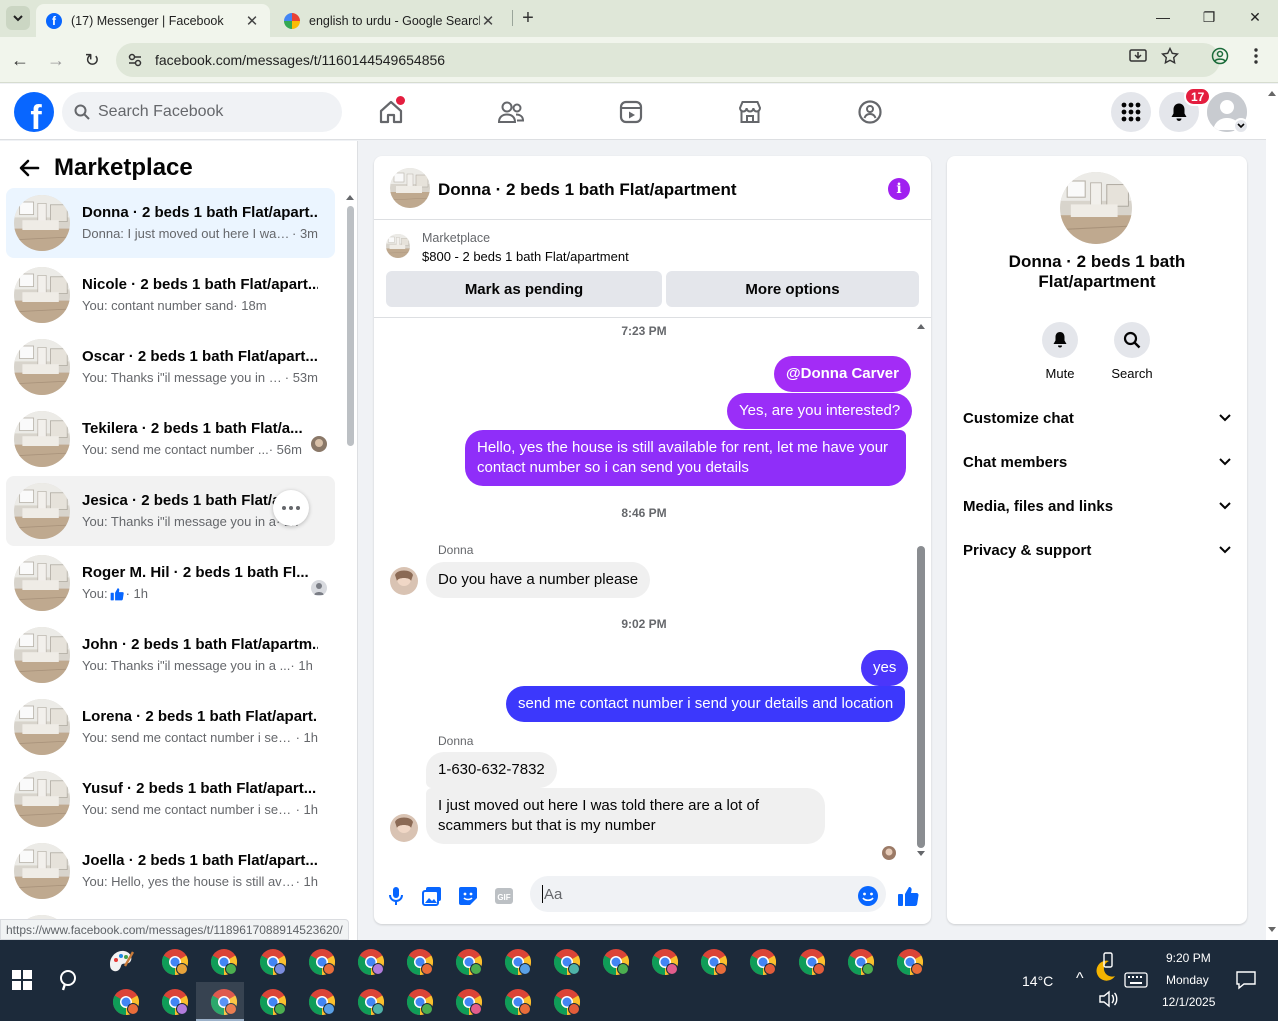 Image resolution: width=1278 pixels, height=1021 pixels. Describe the element at coordinates (1272, 512) in the screenshot. I see `page-scrollbar` at that location.